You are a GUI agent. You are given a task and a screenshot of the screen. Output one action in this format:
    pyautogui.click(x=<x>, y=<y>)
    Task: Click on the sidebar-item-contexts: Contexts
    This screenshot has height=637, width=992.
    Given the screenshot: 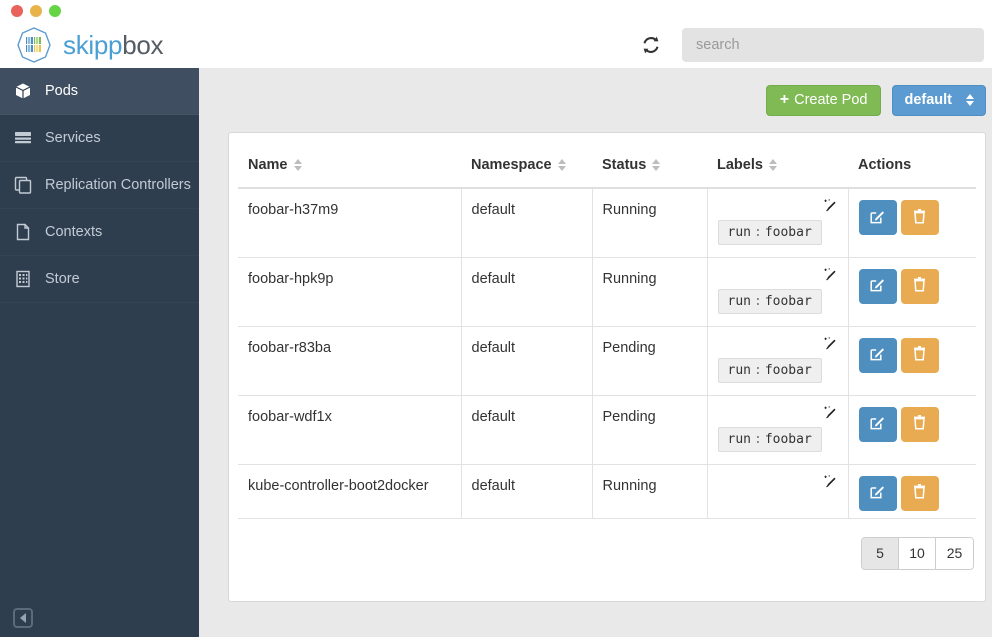 What is the action you would take?
    pyautogui.click(x=99, y=232)
    